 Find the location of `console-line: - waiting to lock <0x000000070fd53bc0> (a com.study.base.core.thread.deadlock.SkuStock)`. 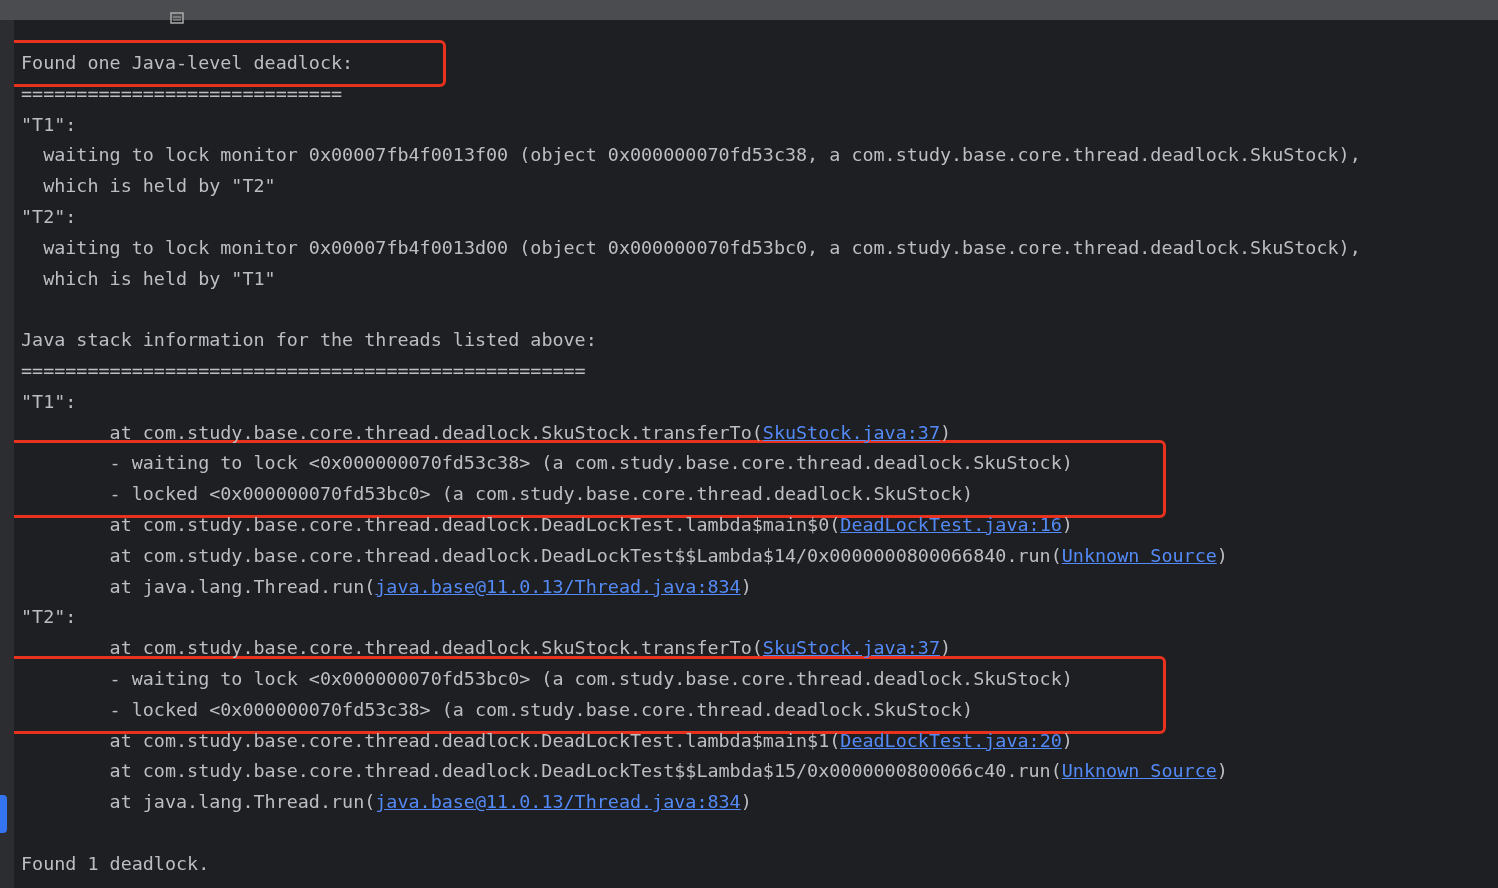

console-line: - waiting to lock <0x000000070fd53bc0> (a com.study.base.core.thread.deadlock.SkuStock) is located at coordinates (591, 678).